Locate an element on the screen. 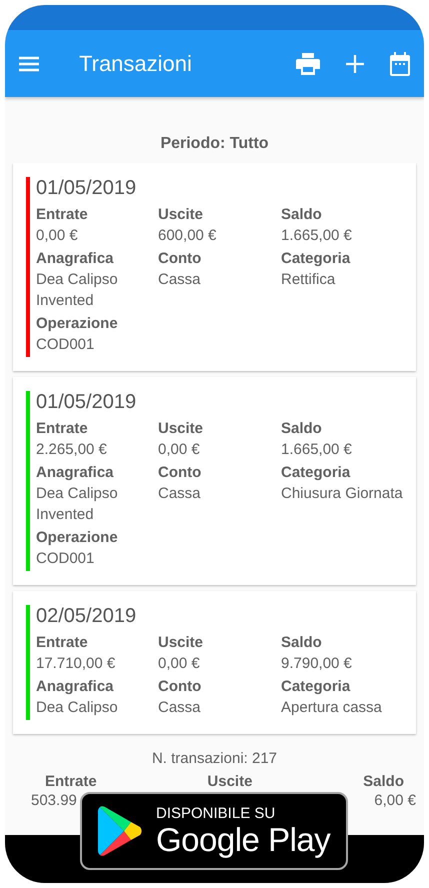  calendar-icon is located at coordinates (400, 64).